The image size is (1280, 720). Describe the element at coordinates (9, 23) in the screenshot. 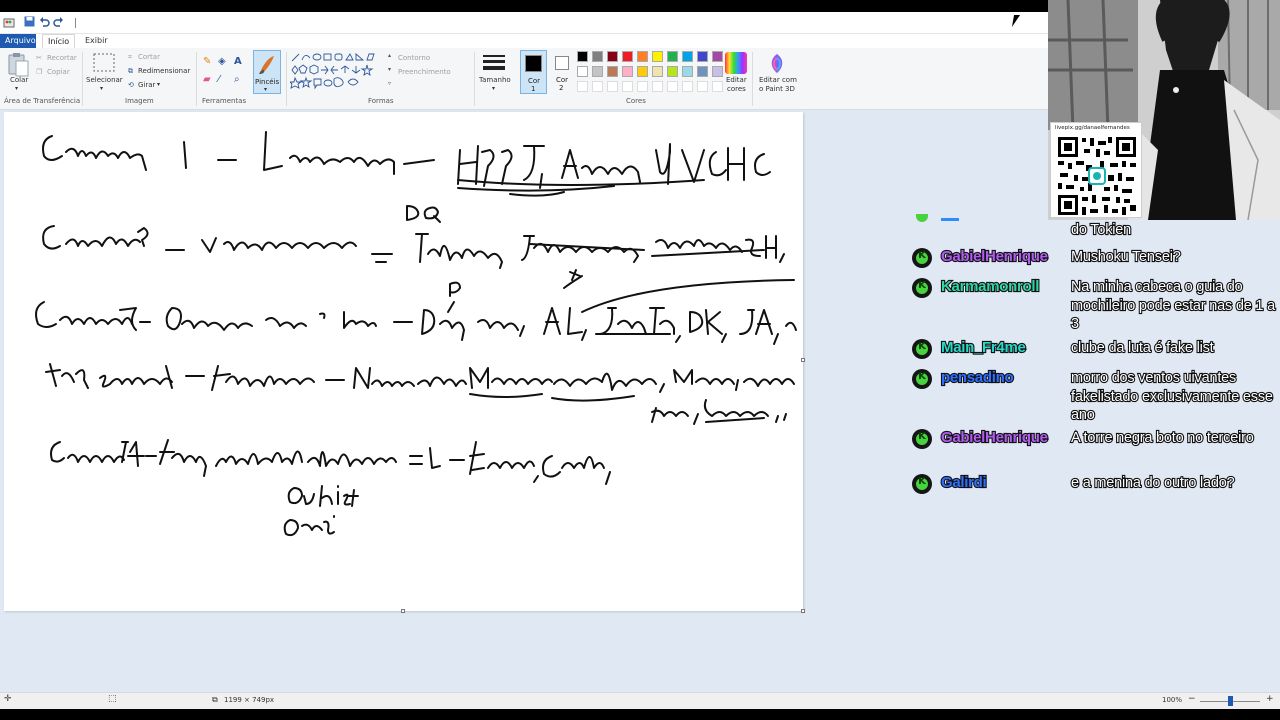

I see `paint-app-icon` at that location.